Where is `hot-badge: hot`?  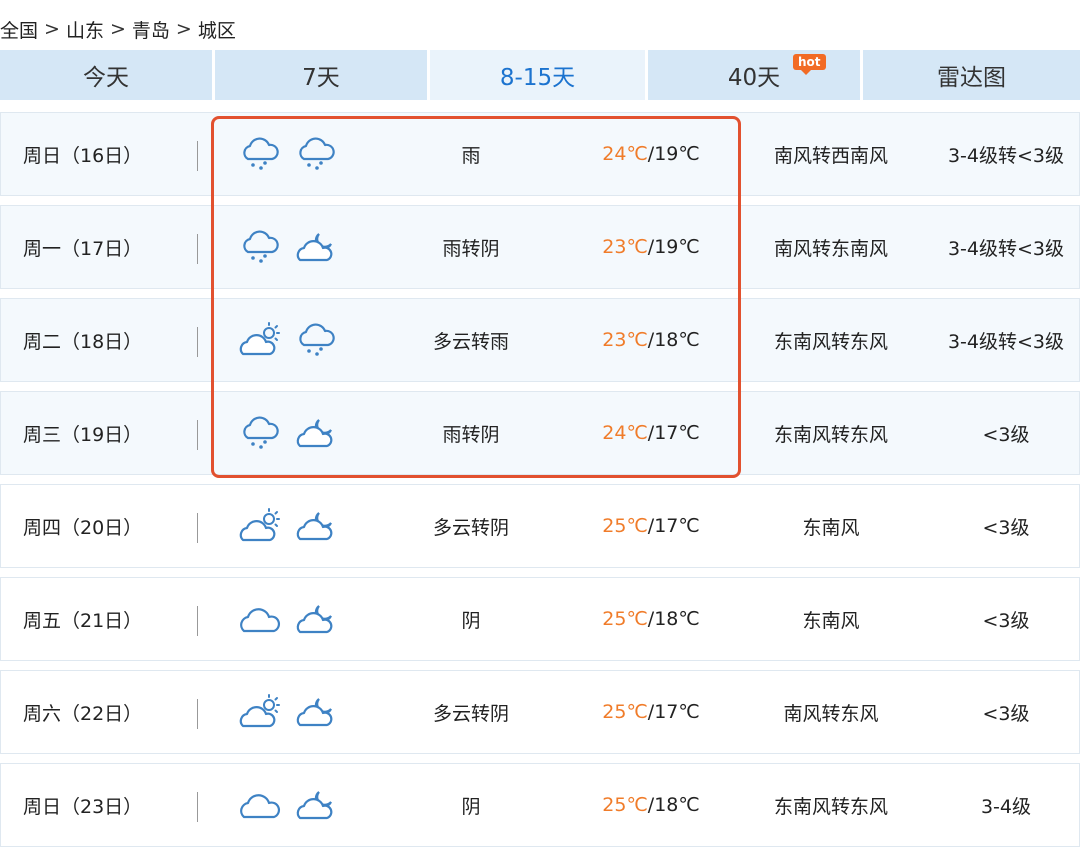 hot-badge: hot is located at coordinates (809, 64).